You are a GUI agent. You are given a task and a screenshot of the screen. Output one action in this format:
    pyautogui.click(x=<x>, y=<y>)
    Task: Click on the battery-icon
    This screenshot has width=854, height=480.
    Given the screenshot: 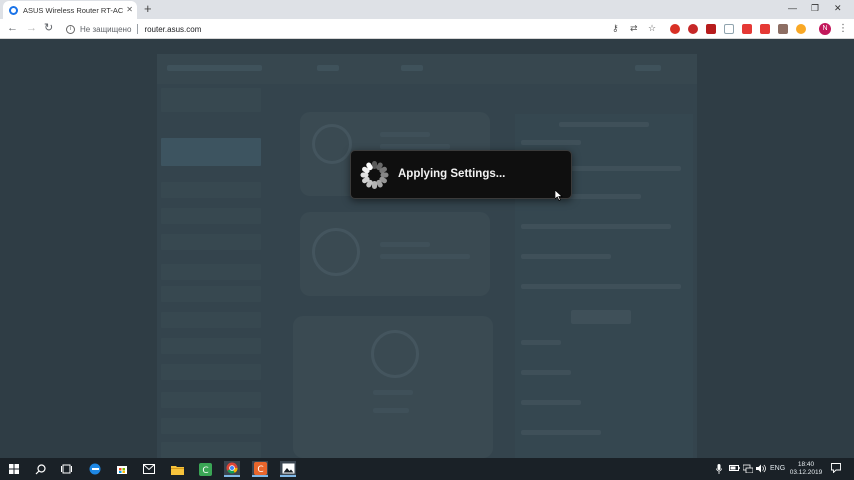 What is the action you would take?
    pyautogui.click(x=734, y=470)
    